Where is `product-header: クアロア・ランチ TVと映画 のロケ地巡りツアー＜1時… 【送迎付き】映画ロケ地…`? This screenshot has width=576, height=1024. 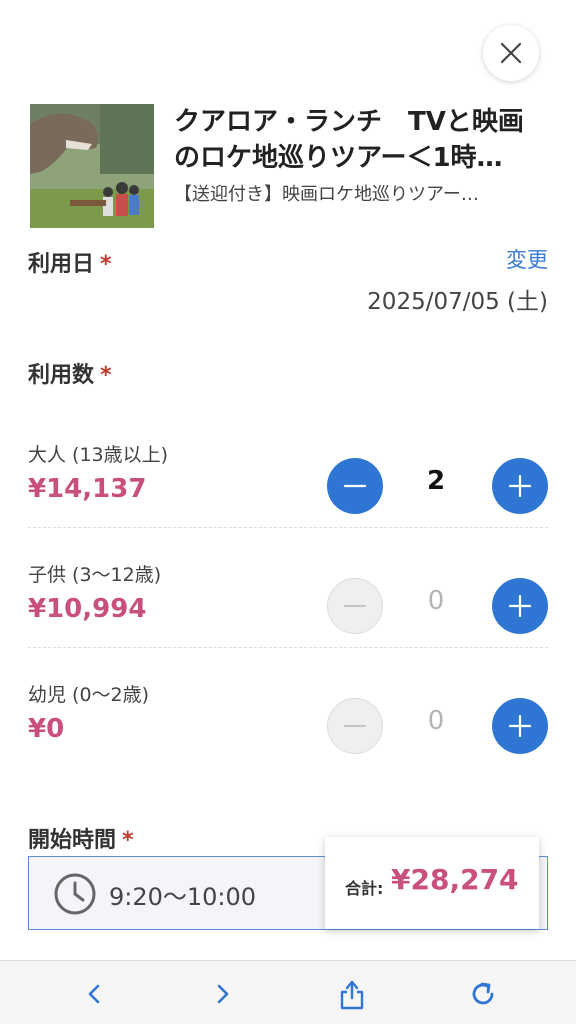
product-header: クアロア・ランチ TVと映画 のロケ地巡りツアー＜1時… 【送迎付き】映画ロケ地… is located at coordinates (290, 166).